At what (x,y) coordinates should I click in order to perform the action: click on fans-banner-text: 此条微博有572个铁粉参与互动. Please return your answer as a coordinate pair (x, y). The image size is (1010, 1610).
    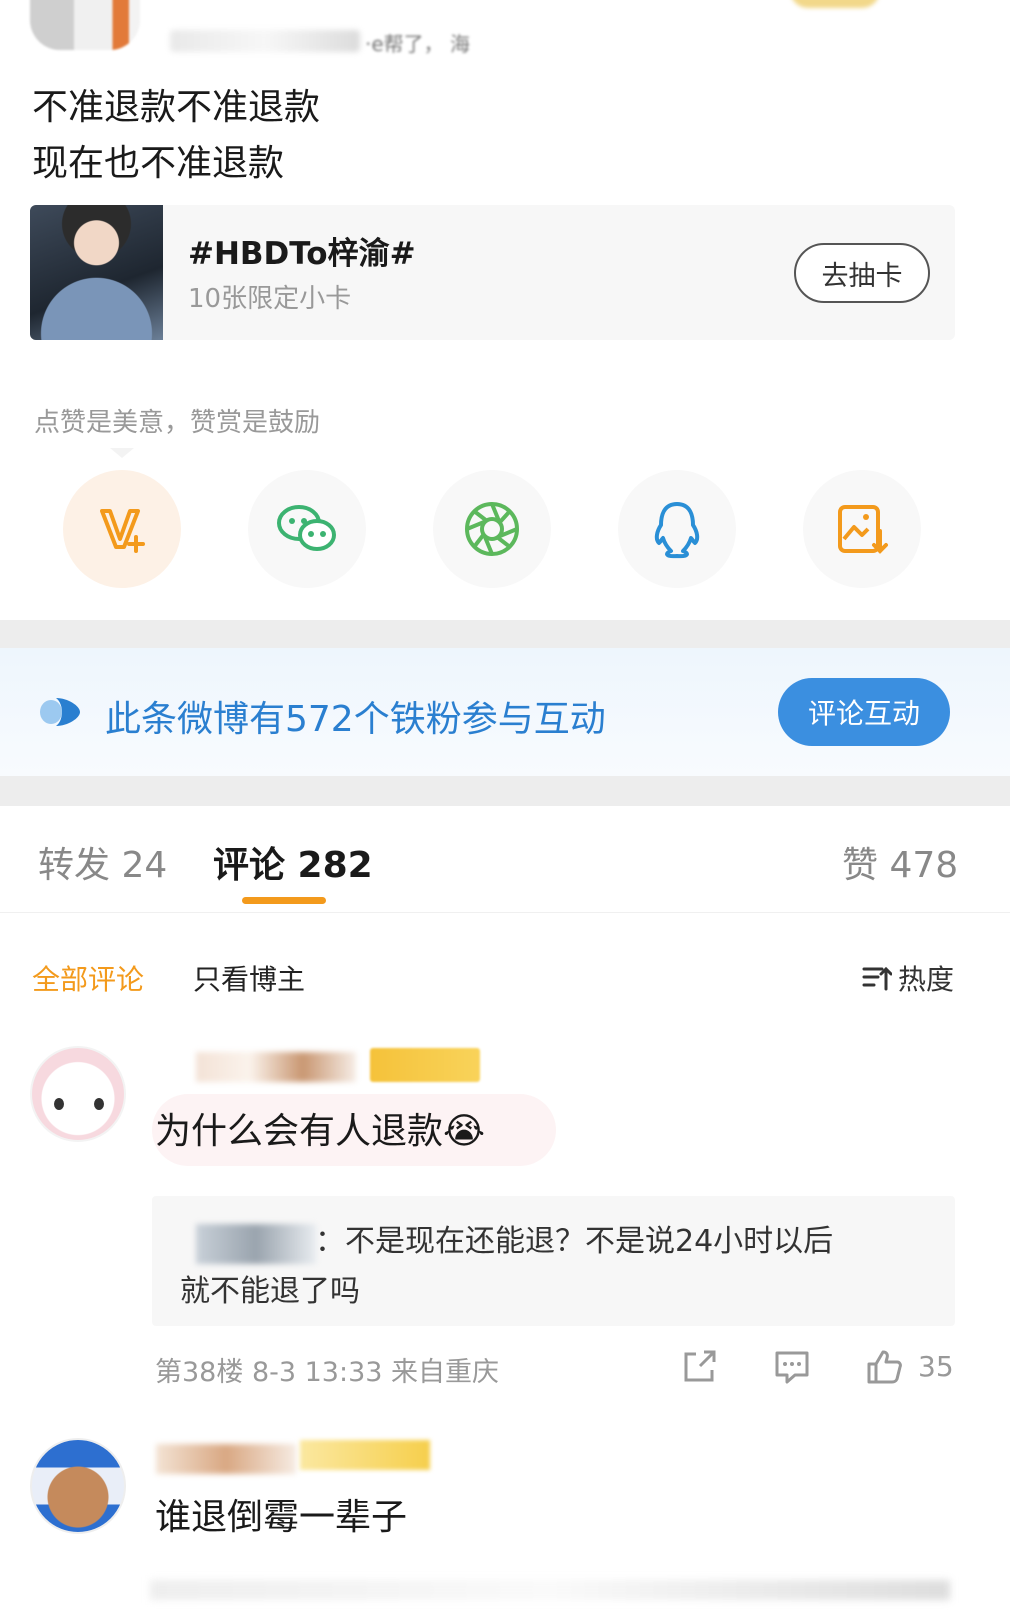
    Looking at the image, I should click on (355, 719).